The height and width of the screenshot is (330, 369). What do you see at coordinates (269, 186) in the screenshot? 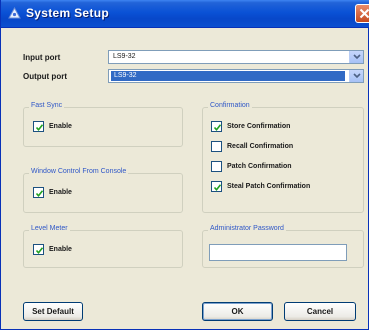
I see `checkbox-label: Steal Patch Confirmation` at bounding box center [269, 186].